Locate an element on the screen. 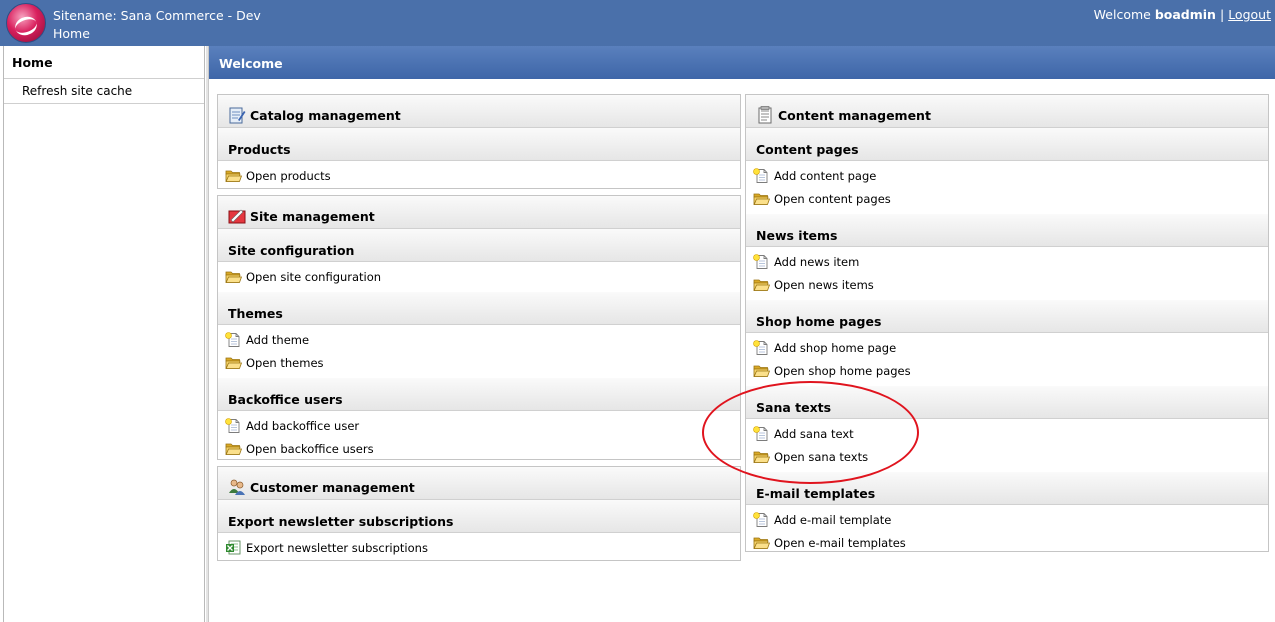 The height and width of the screenshot is (622, 1275). link-label: Open backoffice users is located at coordinates (310, 448).